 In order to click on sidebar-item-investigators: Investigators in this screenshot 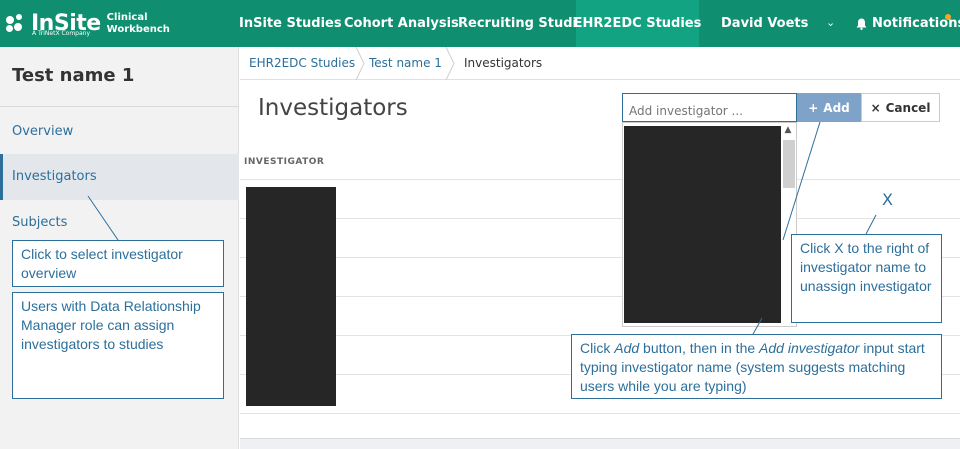, I will do `click(119, 177)`.